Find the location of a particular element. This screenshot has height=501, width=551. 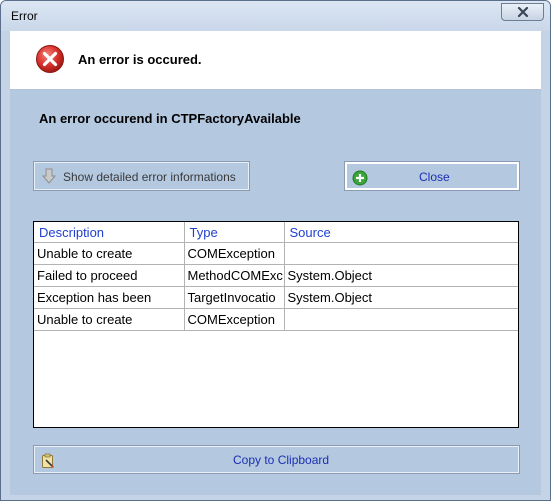

show-details-button: Show detailed error informations is located at coordinates (141, 176).